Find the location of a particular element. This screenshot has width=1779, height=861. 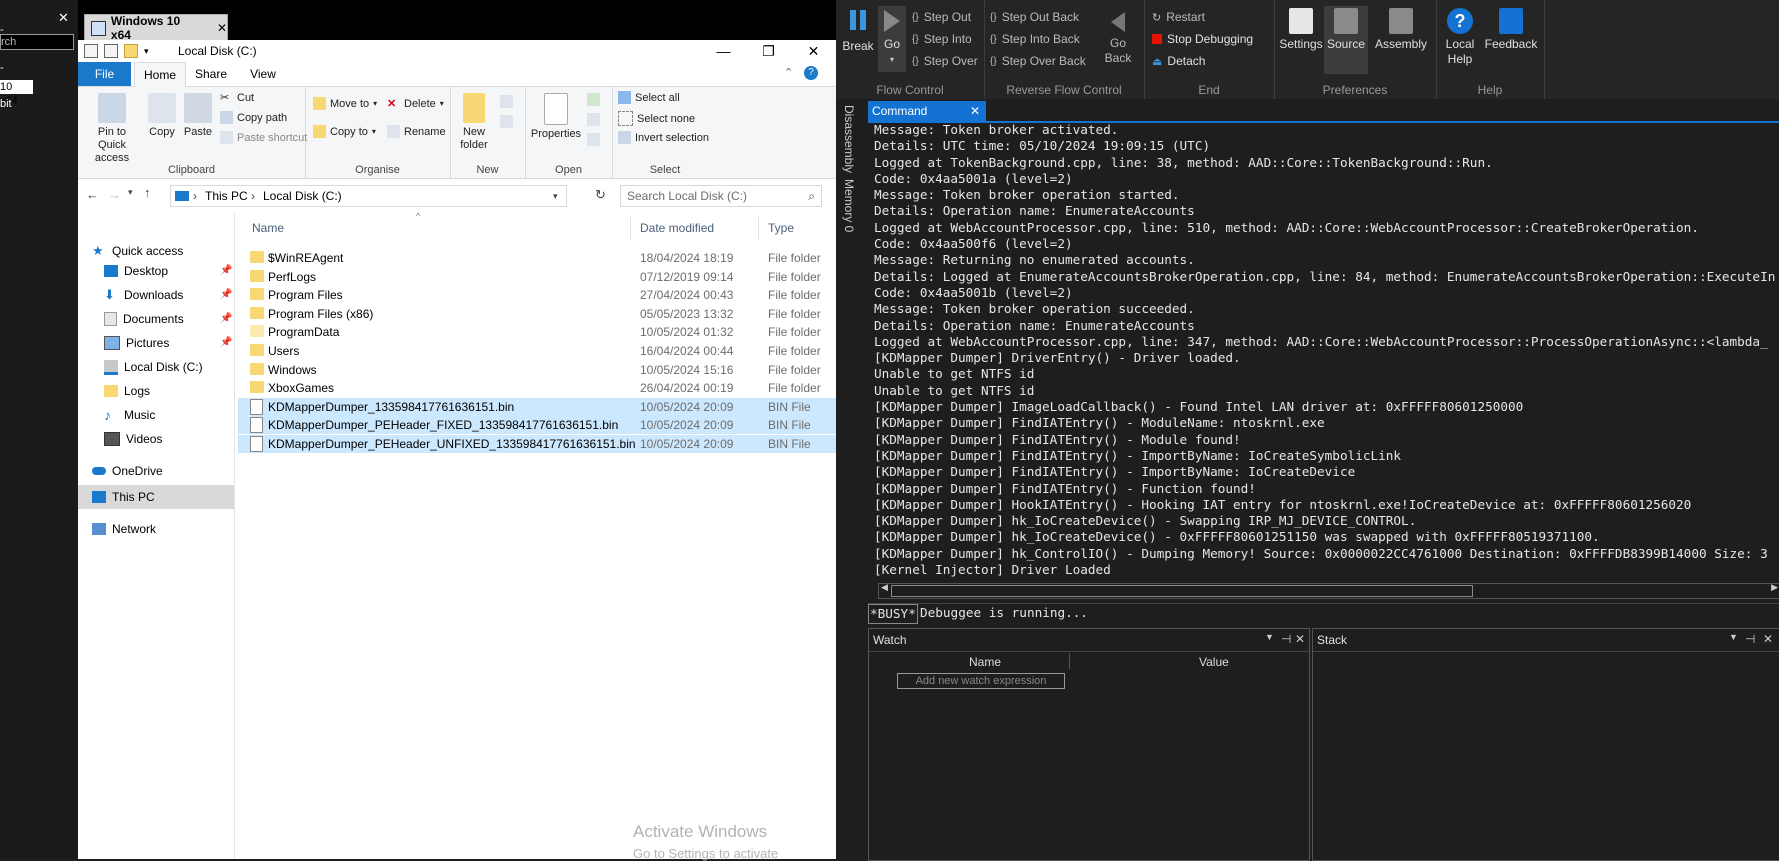

tab-memory: Memory 0 is located at coordinates (849, 205).